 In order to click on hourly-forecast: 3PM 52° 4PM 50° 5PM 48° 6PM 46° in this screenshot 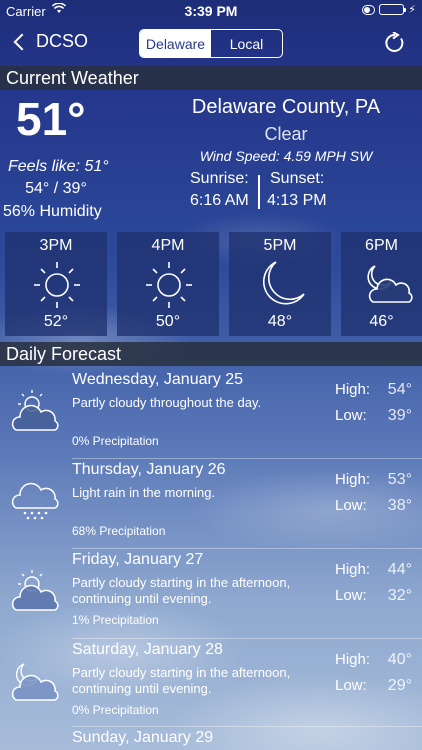, I will do `click(211, 285)`.